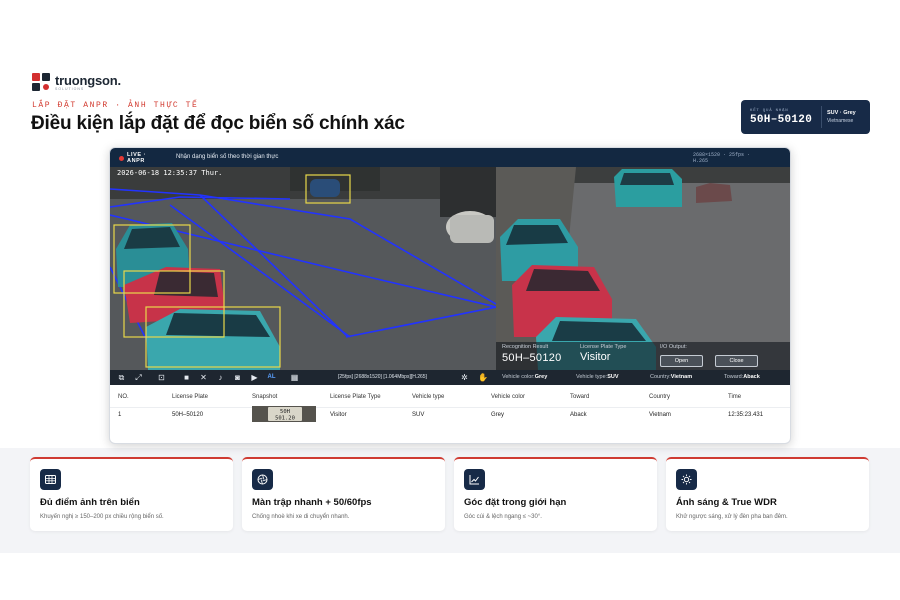  What do you see at coordinates (532, 358) in the screenshot?
I see `recognized-plate: 50H–50120` at bounding box center [532, 358].